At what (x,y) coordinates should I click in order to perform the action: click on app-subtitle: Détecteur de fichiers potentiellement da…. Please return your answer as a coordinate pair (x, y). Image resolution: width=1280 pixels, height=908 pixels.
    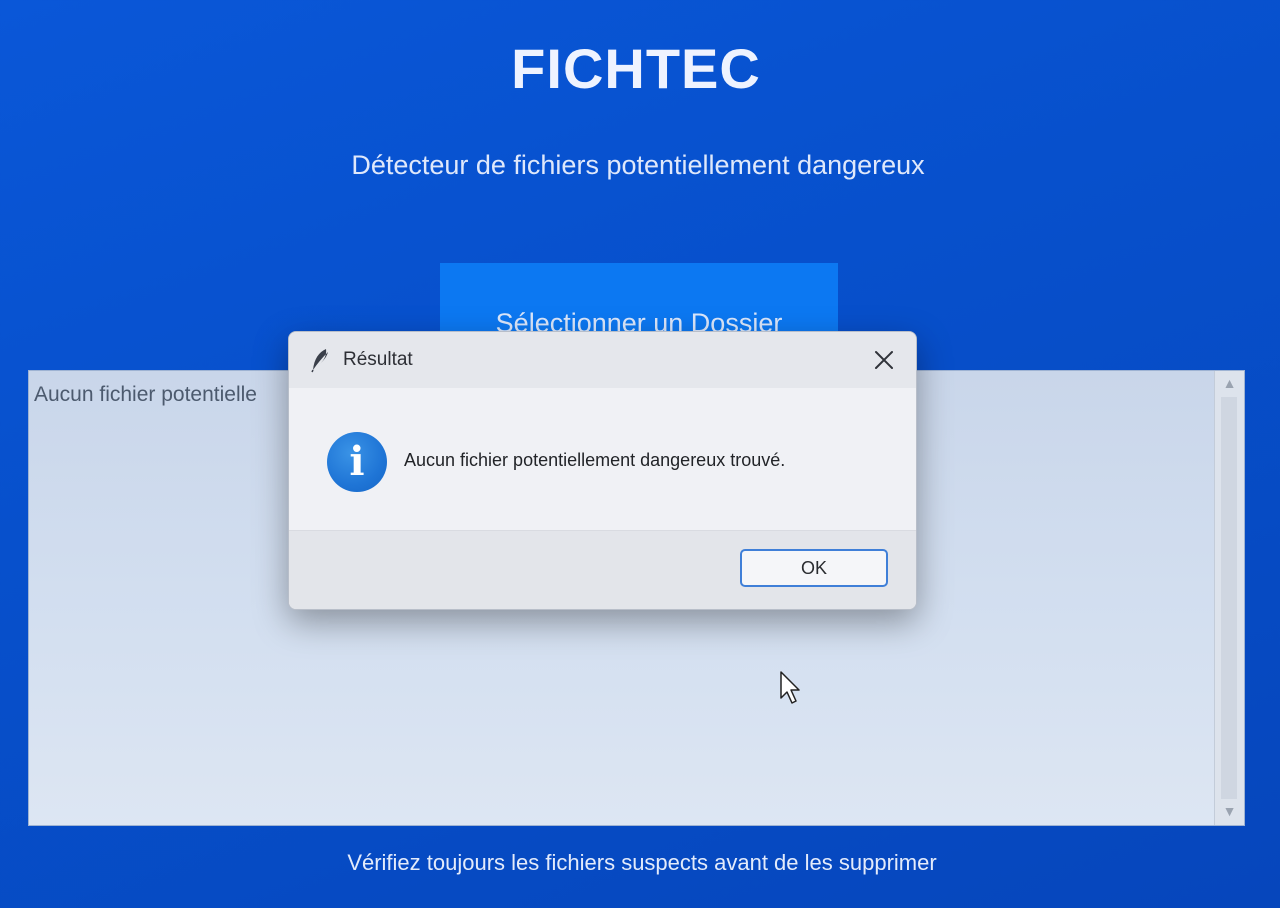
    Looking at the image, I should click on (638, 165).